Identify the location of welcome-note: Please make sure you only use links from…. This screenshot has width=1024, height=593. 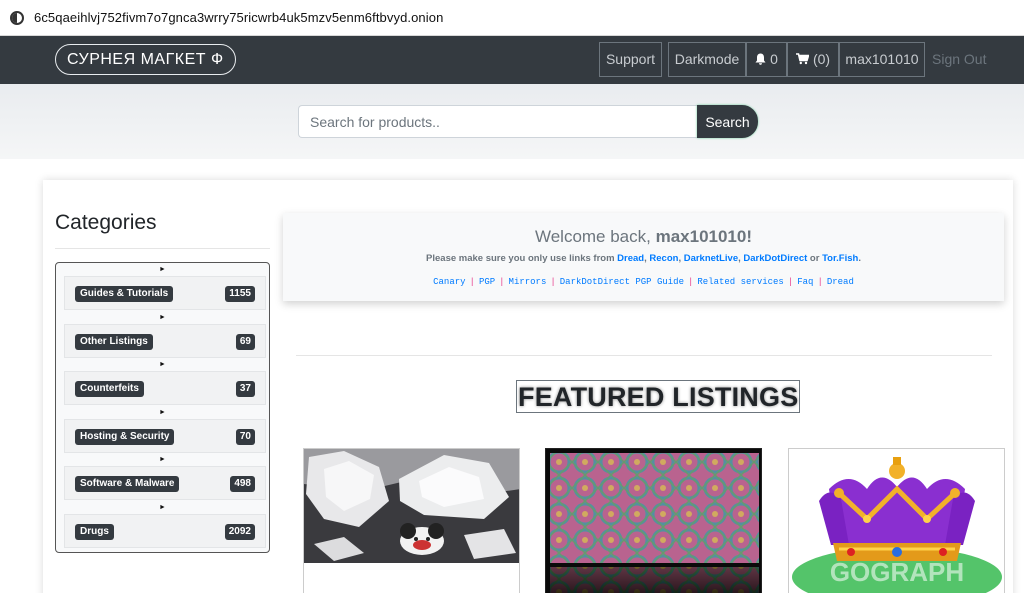
(643, 258).